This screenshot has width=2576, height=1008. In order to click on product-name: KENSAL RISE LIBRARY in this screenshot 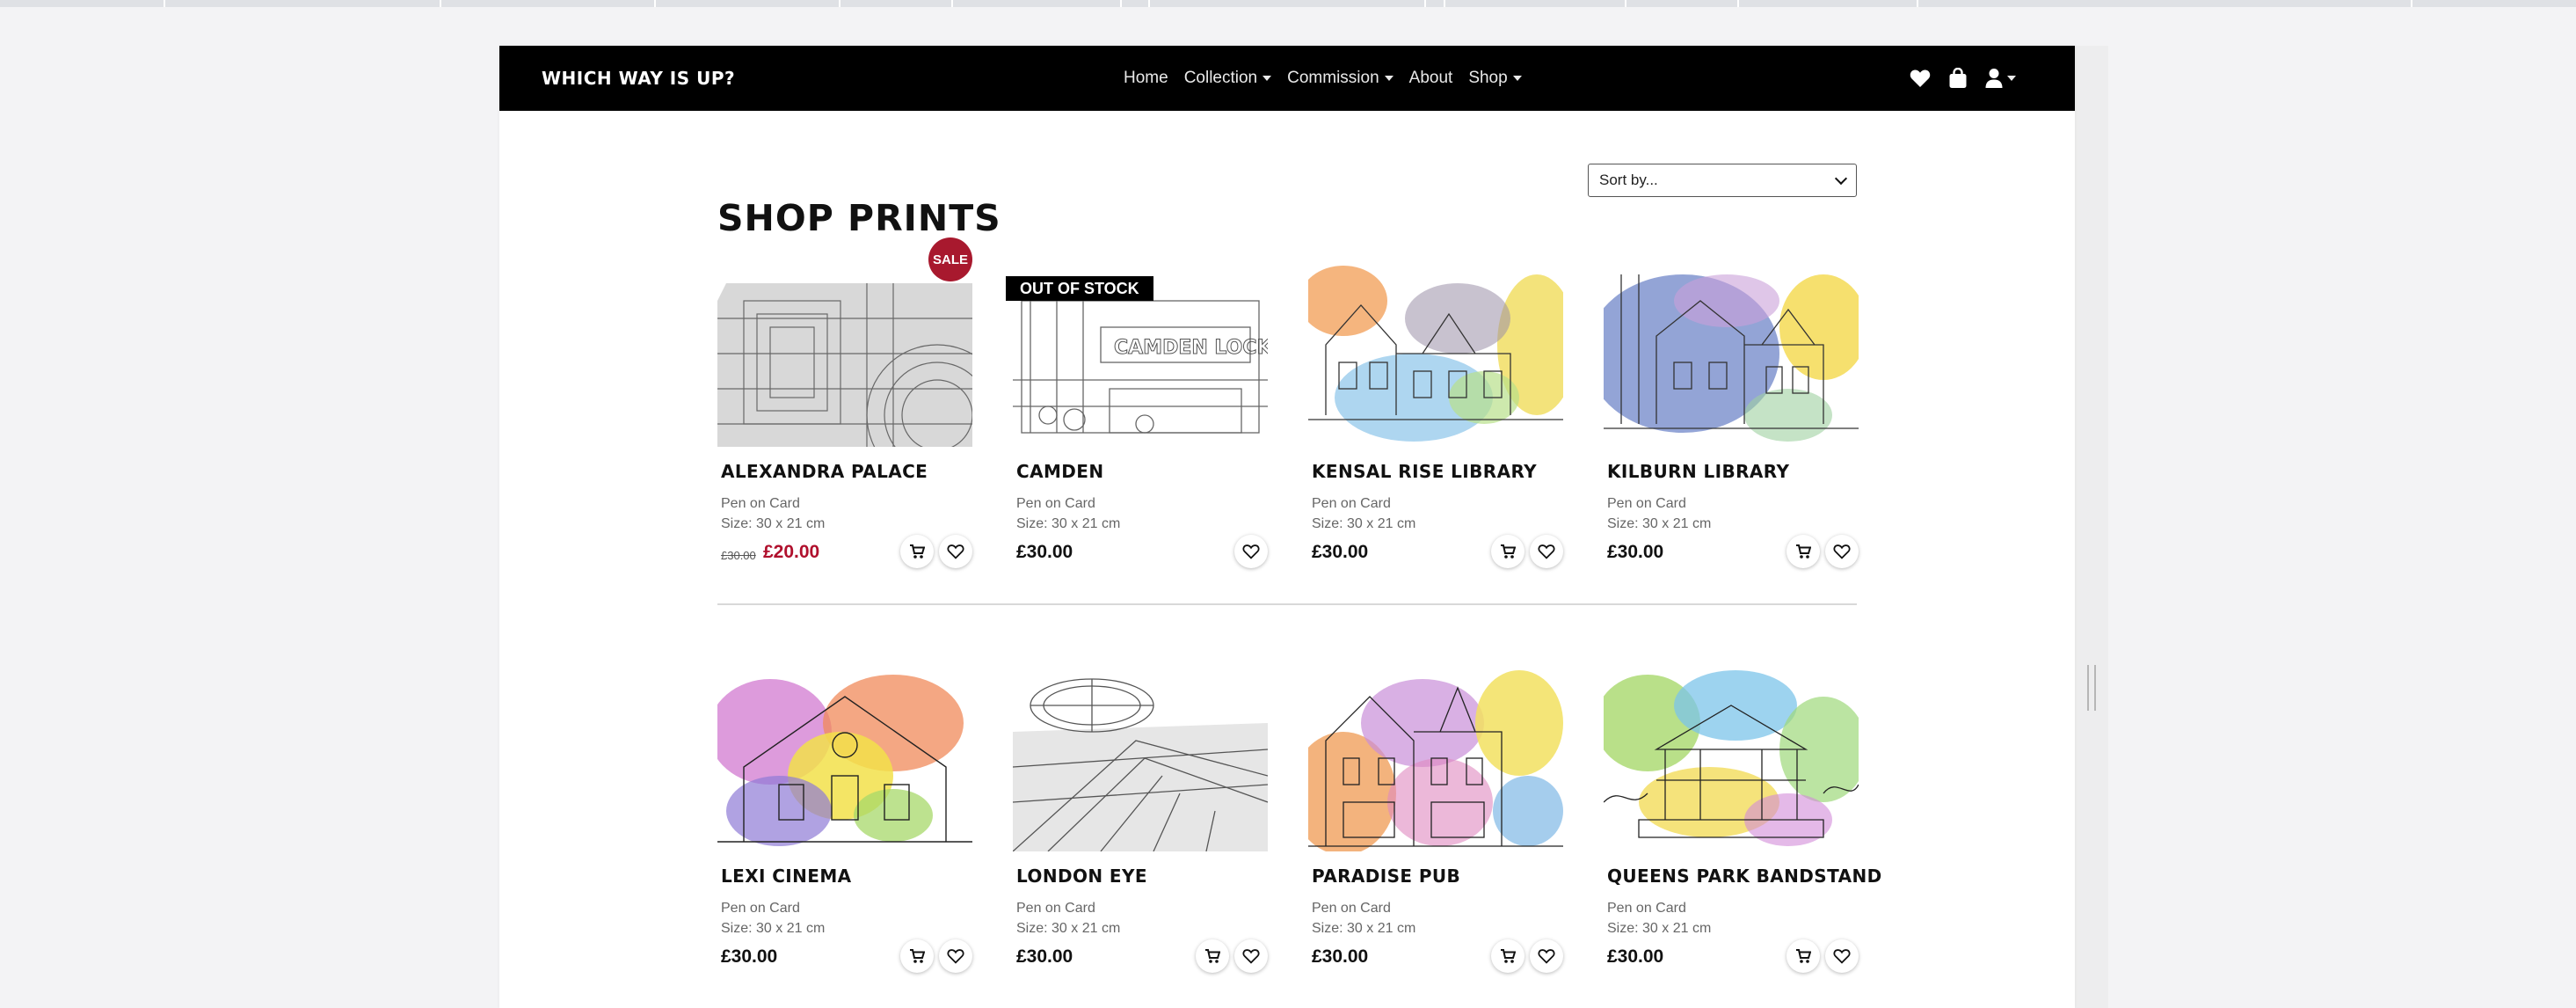, I will do `click(1424, 471)`.